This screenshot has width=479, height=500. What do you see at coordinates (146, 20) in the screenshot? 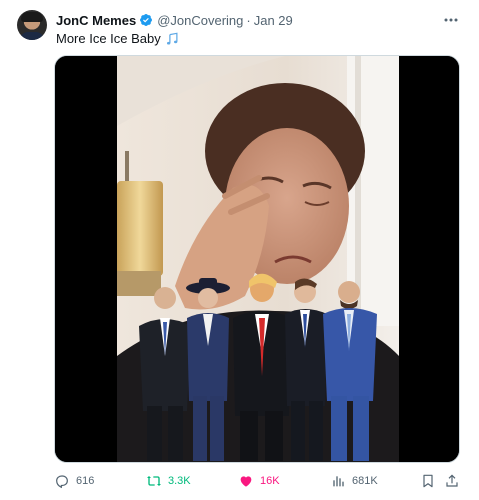
I see `verified-badge-icon` at bounding box center [146, 20].